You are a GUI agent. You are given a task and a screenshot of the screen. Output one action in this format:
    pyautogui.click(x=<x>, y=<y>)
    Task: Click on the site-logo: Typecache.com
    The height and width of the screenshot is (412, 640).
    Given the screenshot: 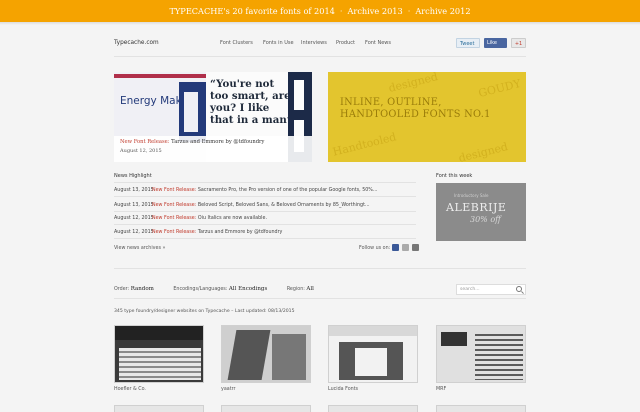 What is the action you would take?
    pyautogui.click(x=136, y=43)
    